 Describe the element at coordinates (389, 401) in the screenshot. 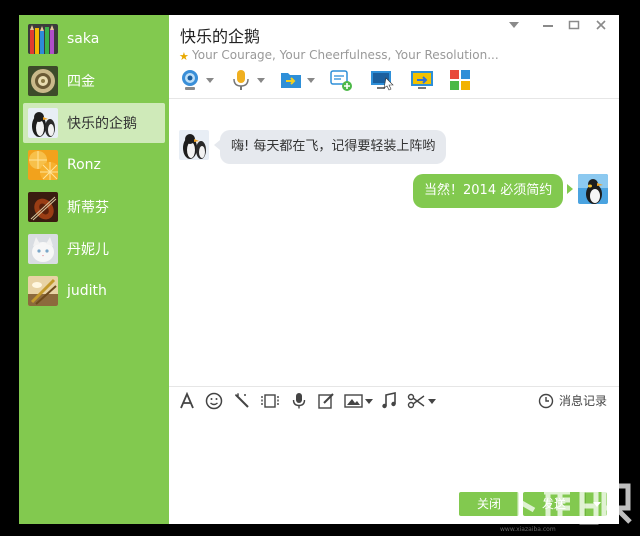

I see `music-icon` at that location.